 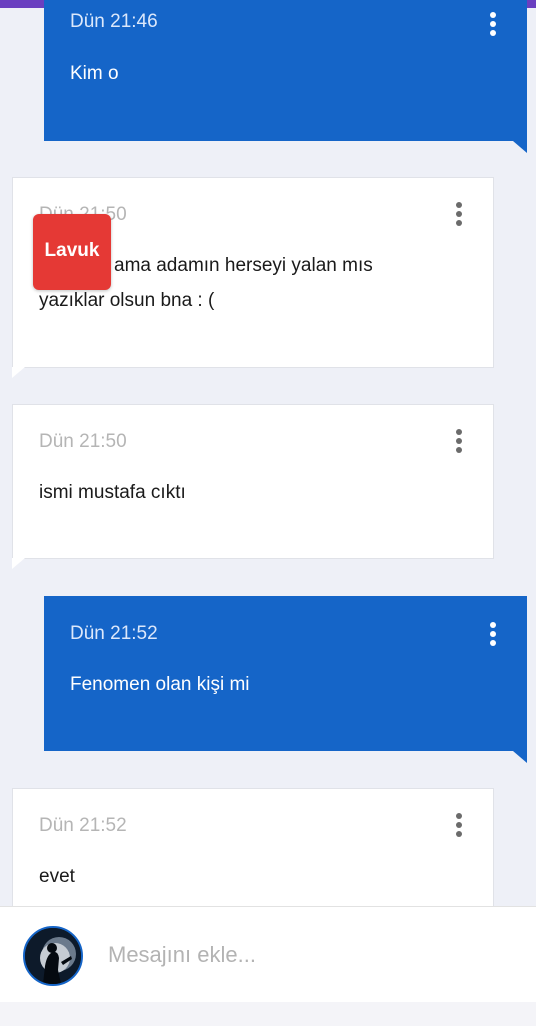 I want to click on lavuk-badge: Lavuk, so click(x=72, y=252).